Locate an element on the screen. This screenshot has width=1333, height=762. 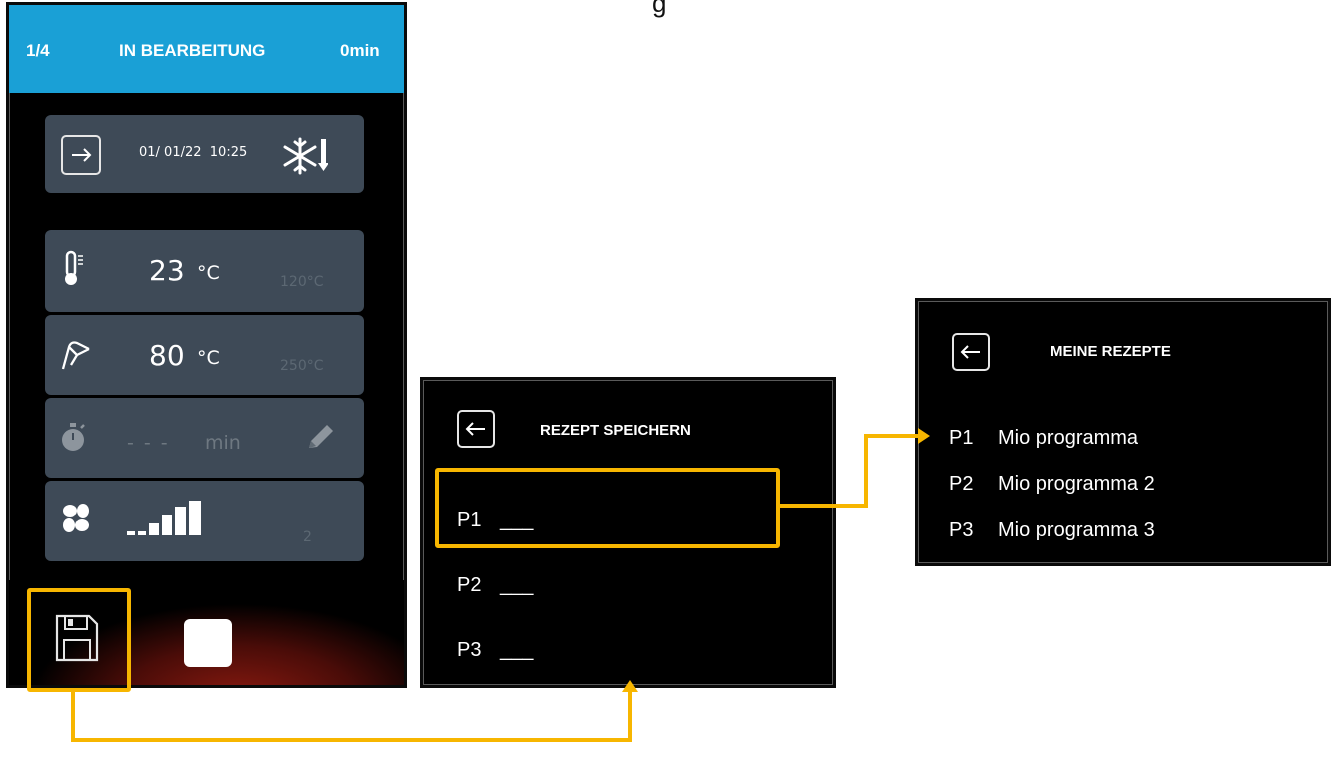
recipe-row: P2 Mio programma 2 is located at coordinates (1123, 485).